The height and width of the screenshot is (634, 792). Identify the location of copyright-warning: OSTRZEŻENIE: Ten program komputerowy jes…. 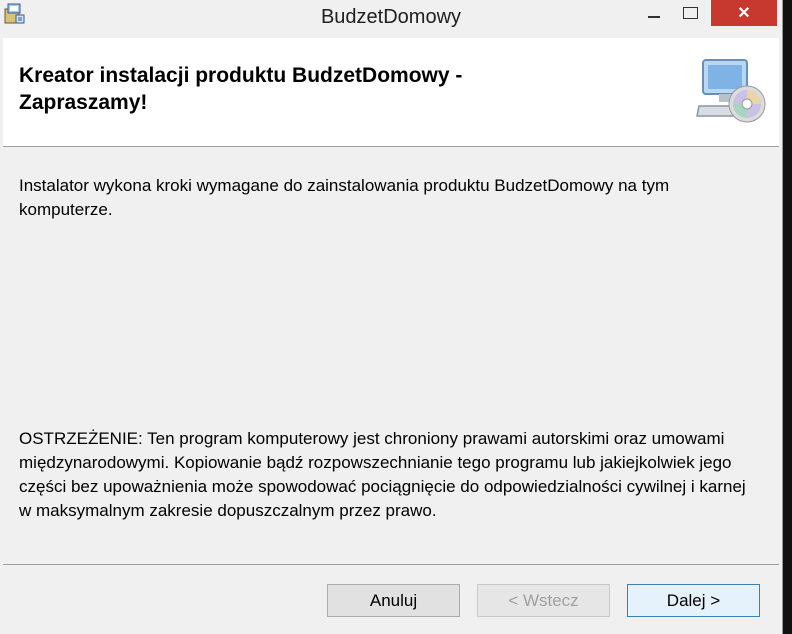
(382, 474).